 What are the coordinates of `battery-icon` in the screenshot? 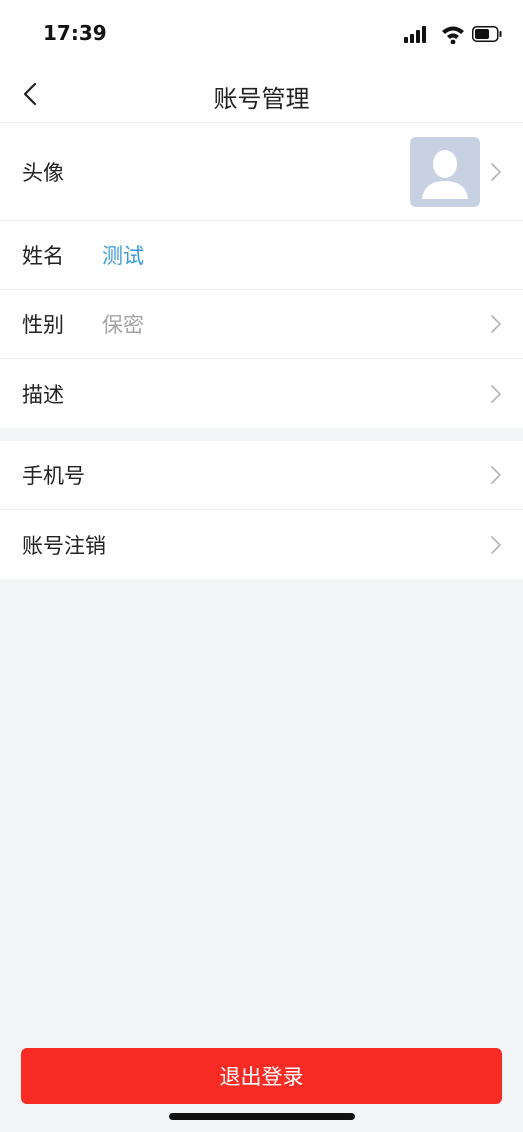 It's located at (487, 34).